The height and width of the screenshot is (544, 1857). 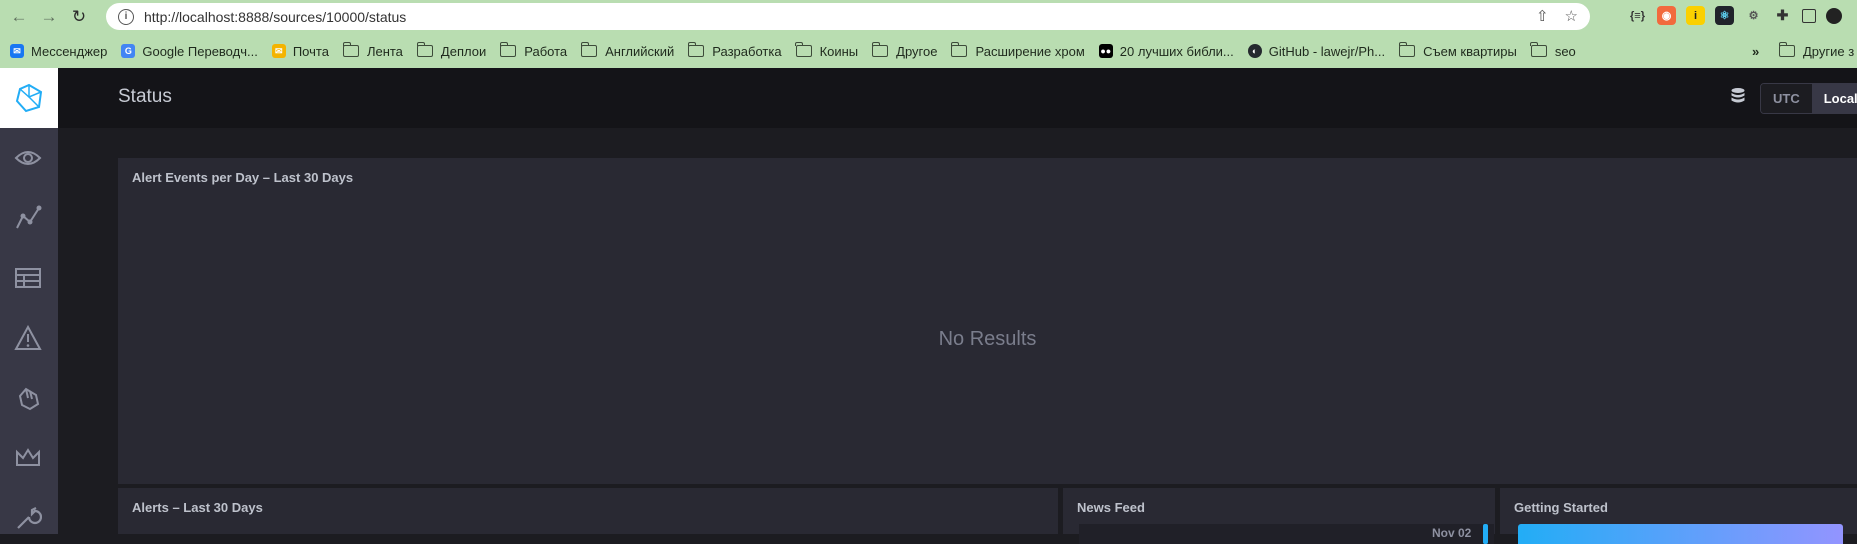 I want to click on timezone-utc-button: UTC, so click(x=1786, y=98).